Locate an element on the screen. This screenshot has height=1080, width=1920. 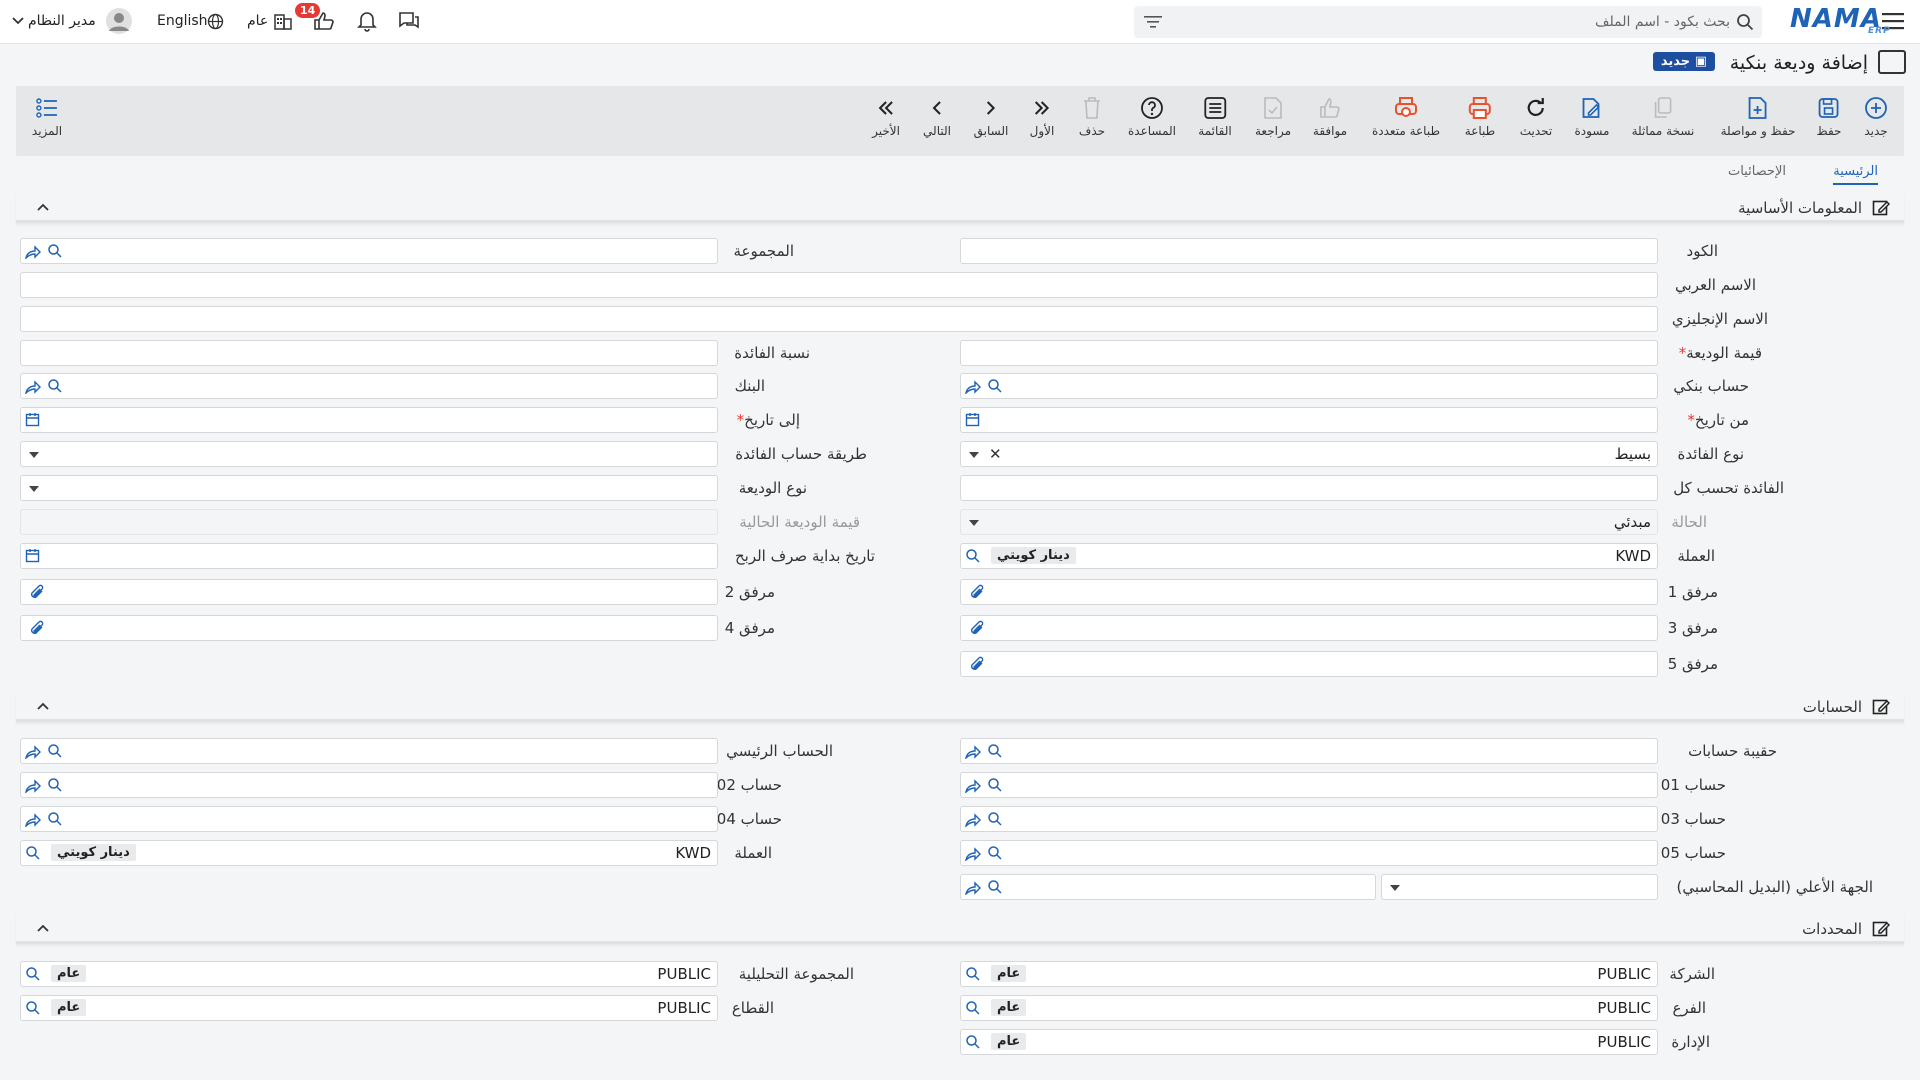
attachment2-field is located at coordinates (369, 592).